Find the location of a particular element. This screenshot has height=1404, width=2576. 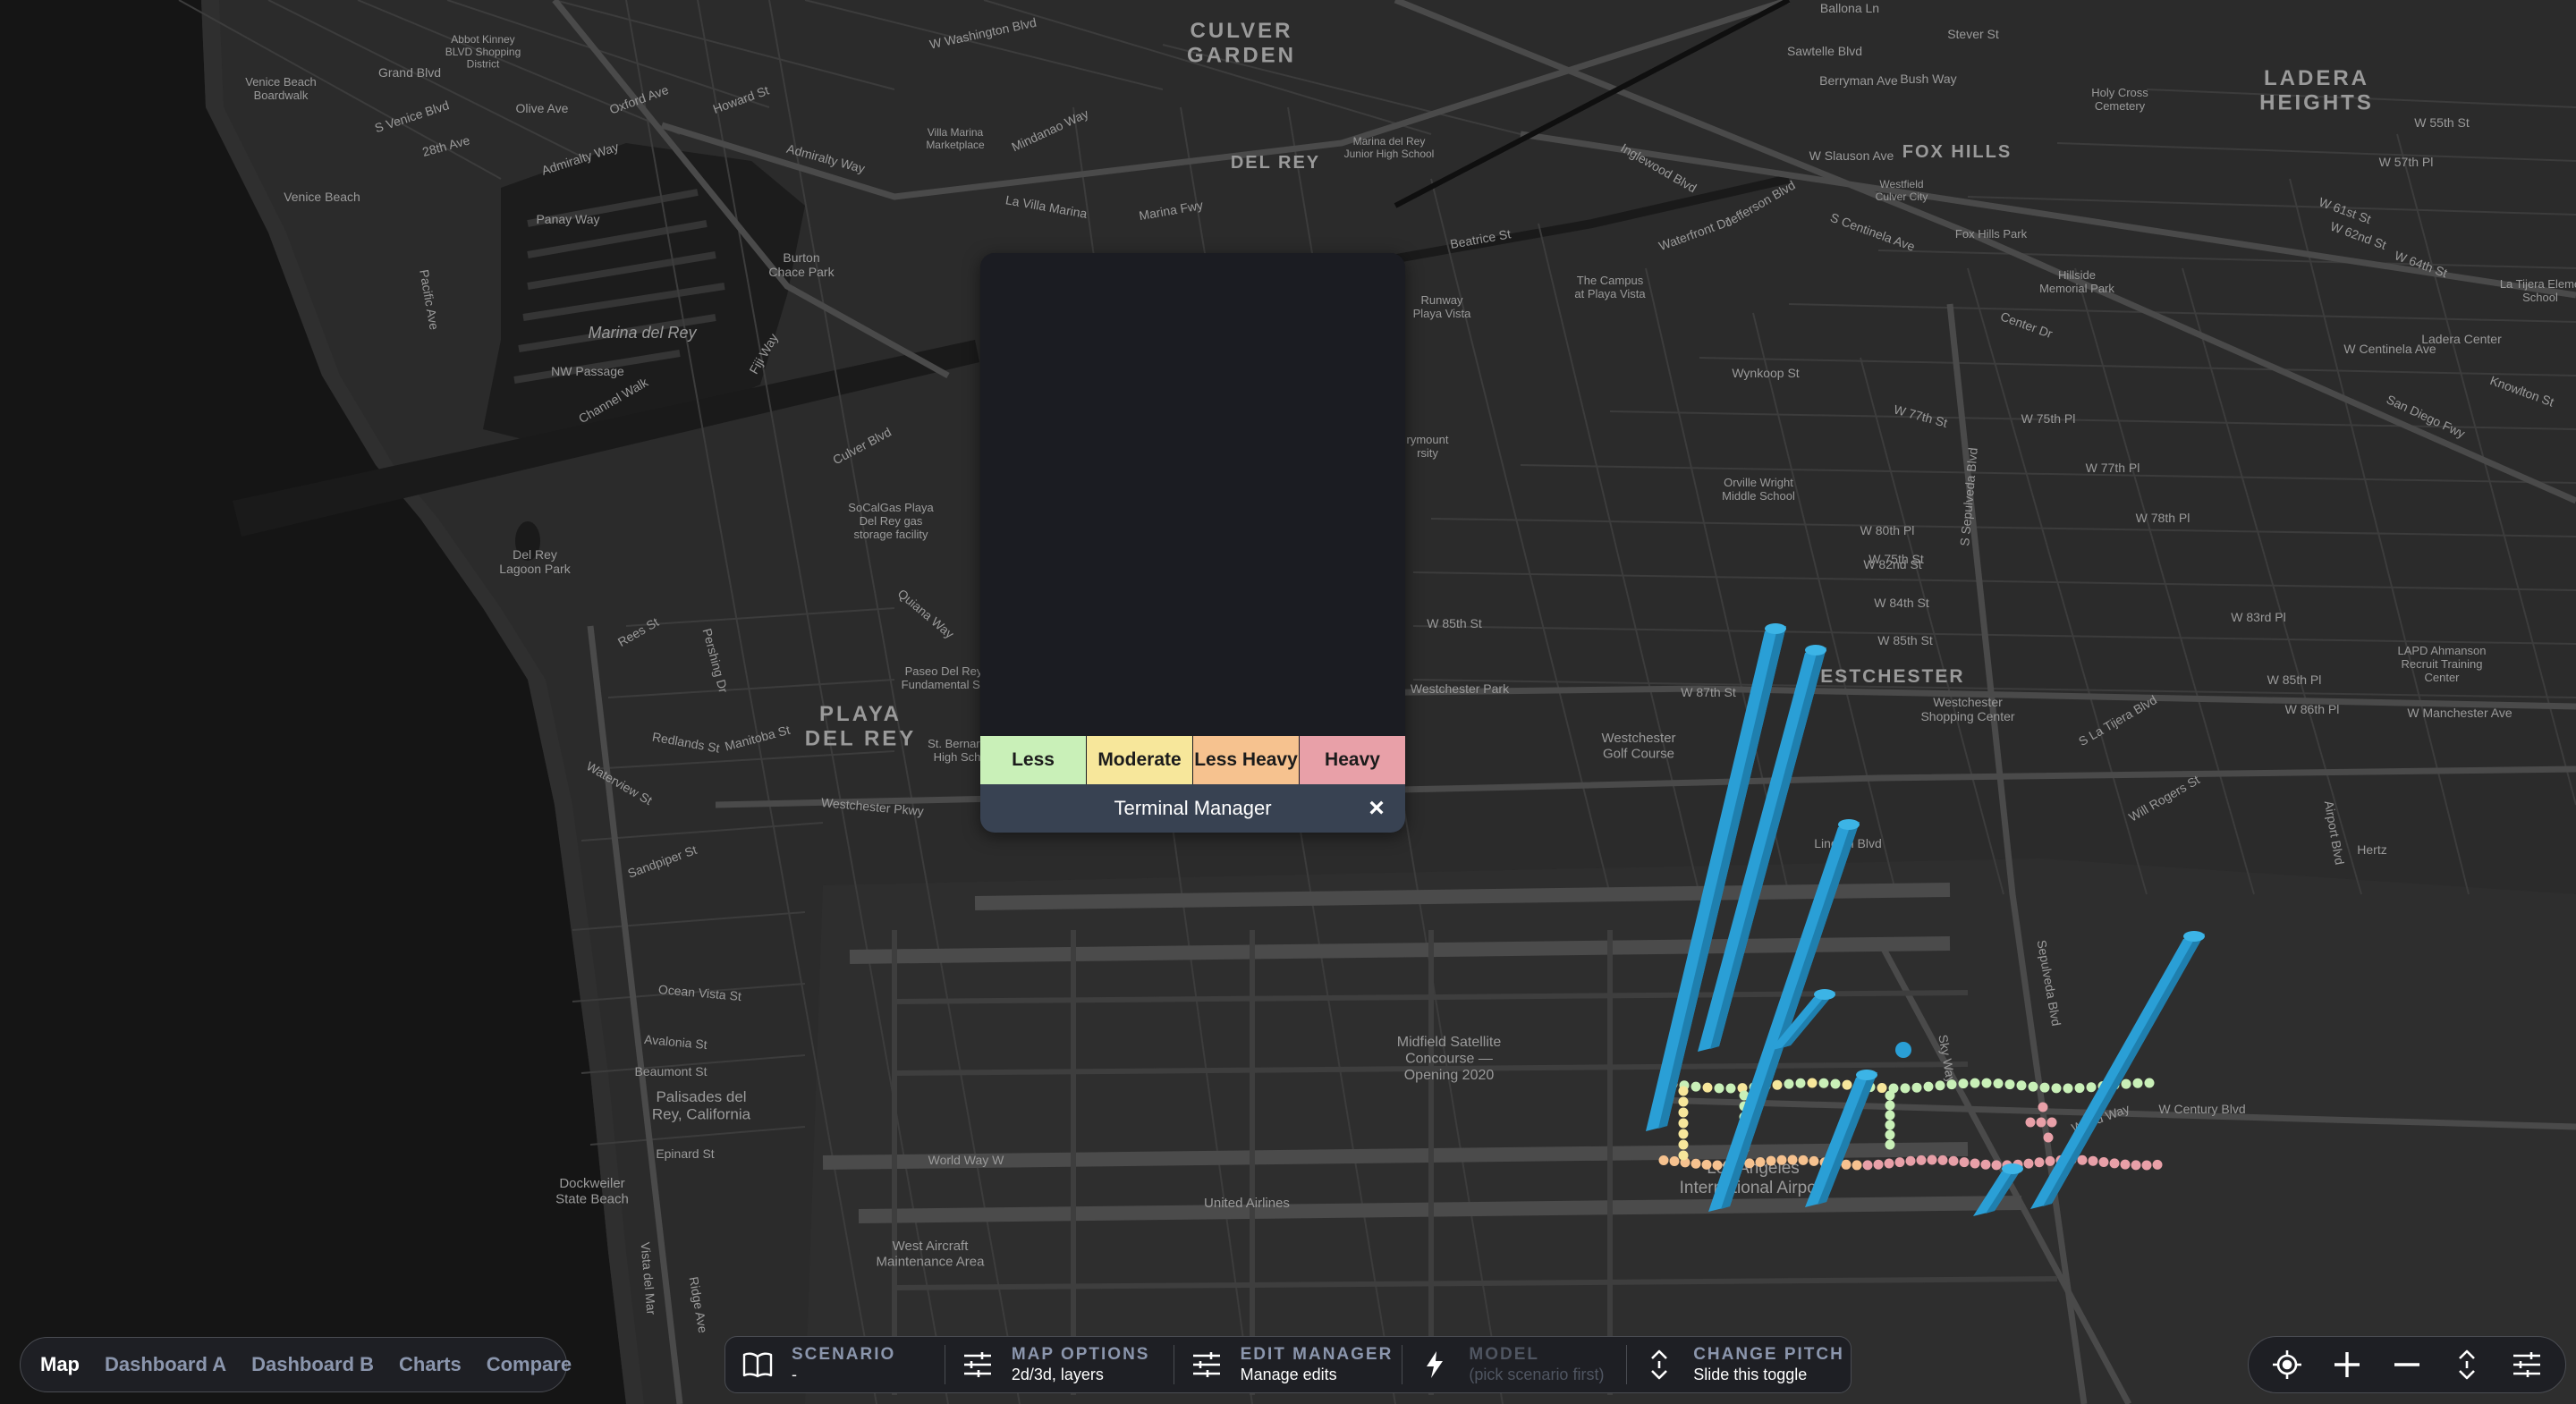

street-label-vista-del-mar: Vista del Mar is located at coordinates (648, 1278).